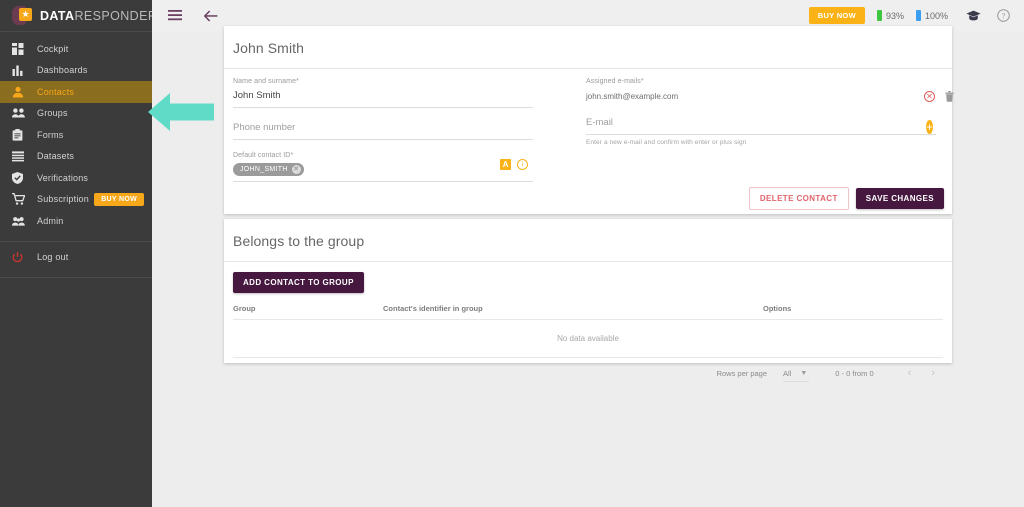  I want to click on chevron-down-icon: ▼, so click(804, 373).